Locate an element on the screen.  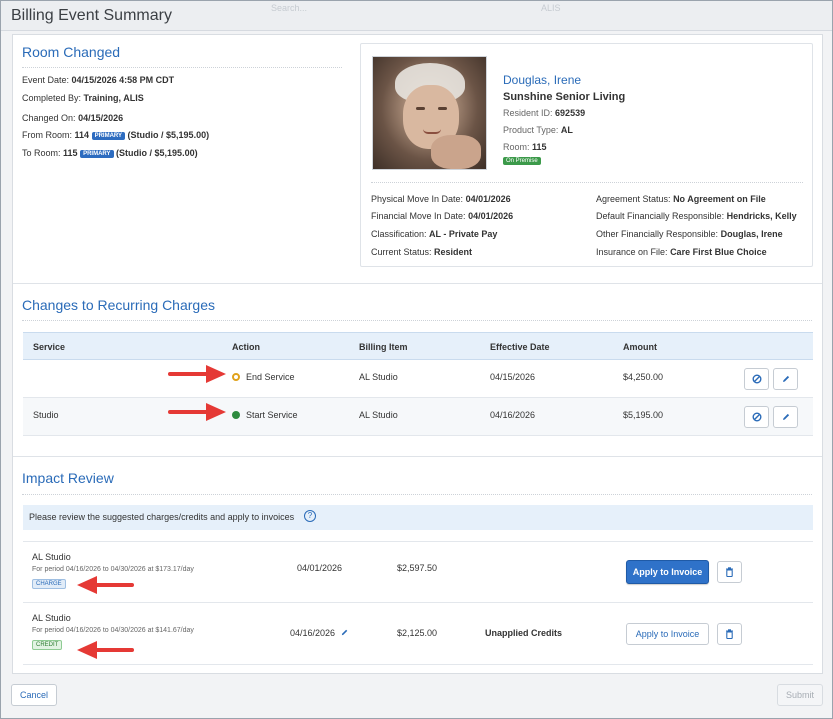
resident-name-link: Douglas, Irene is located at coordinates (542, 80).